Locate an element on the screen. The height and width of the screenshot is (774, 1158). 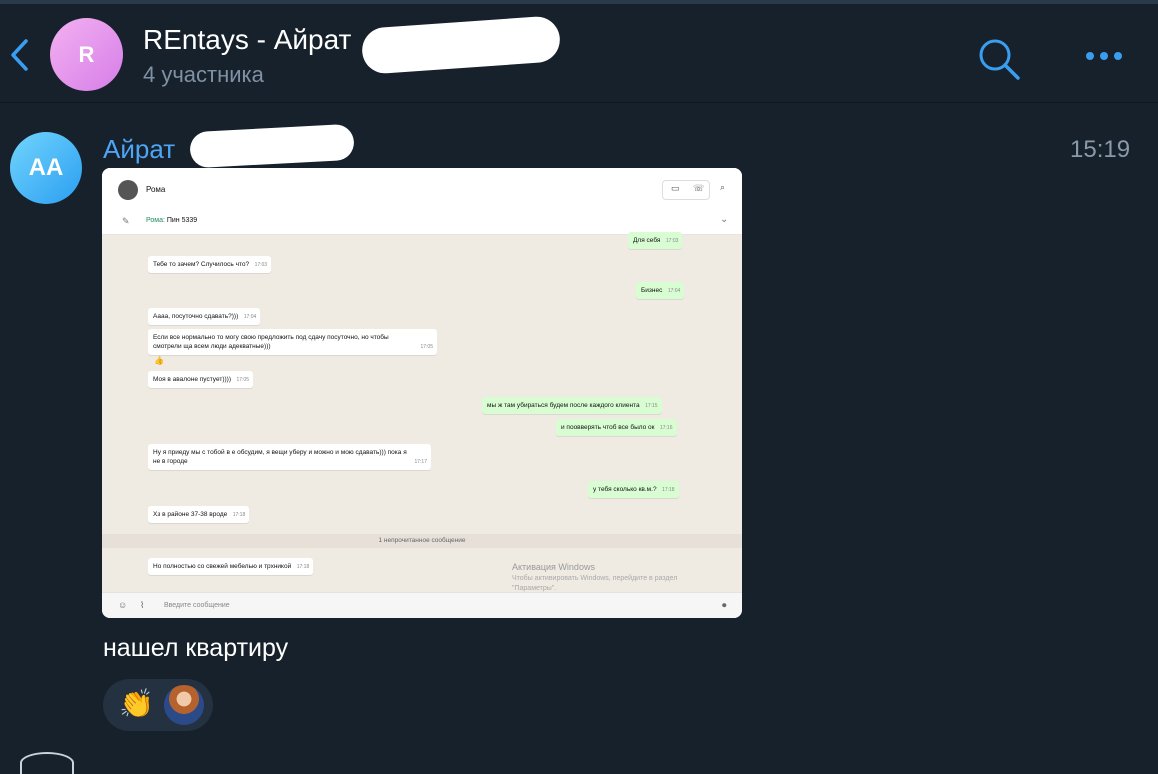
wa-message: у тебя сколько кв.м.? 17:18 is located at coordinates (633, 489).